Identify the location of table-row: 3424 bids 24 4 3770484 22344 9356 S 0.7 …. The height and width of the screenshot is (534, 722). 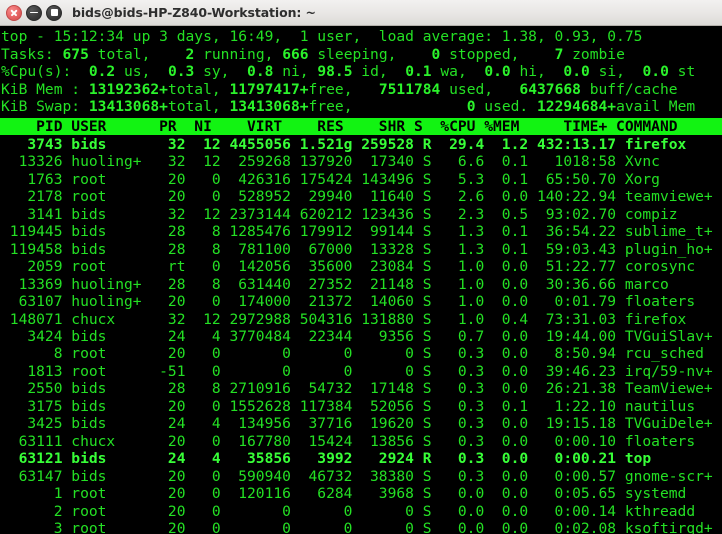
(361, 336).